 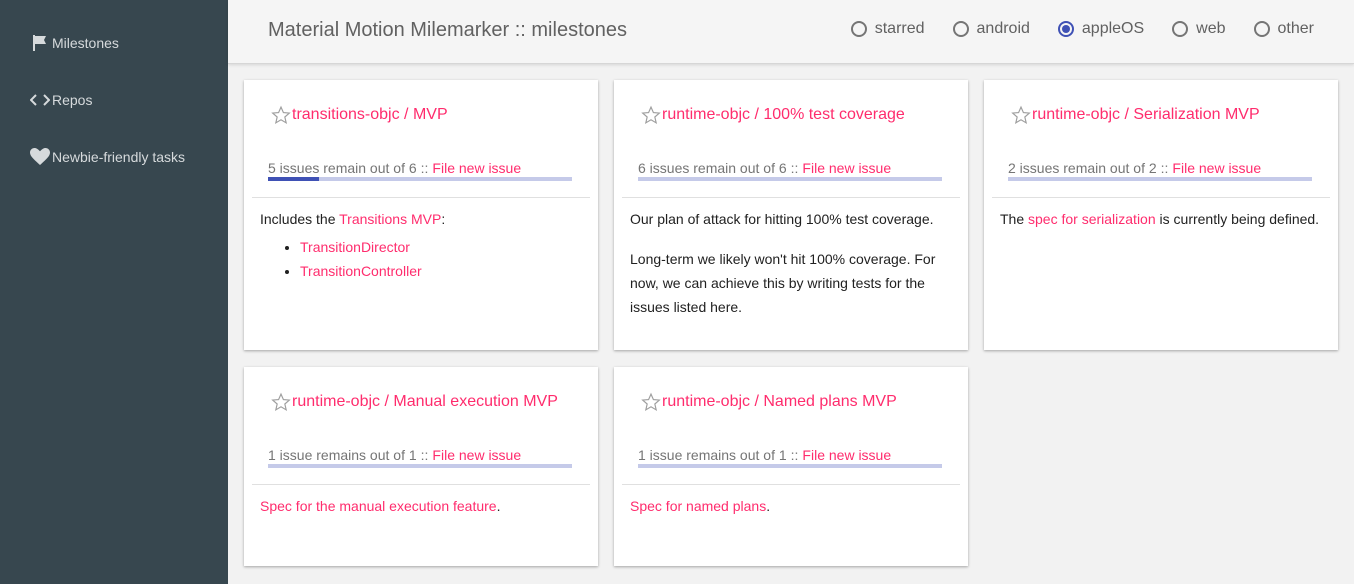 I want to click on sidebar-item-newbie-friendly-tasks: Newbie-friendly tasks, so click(x=107, y=157).